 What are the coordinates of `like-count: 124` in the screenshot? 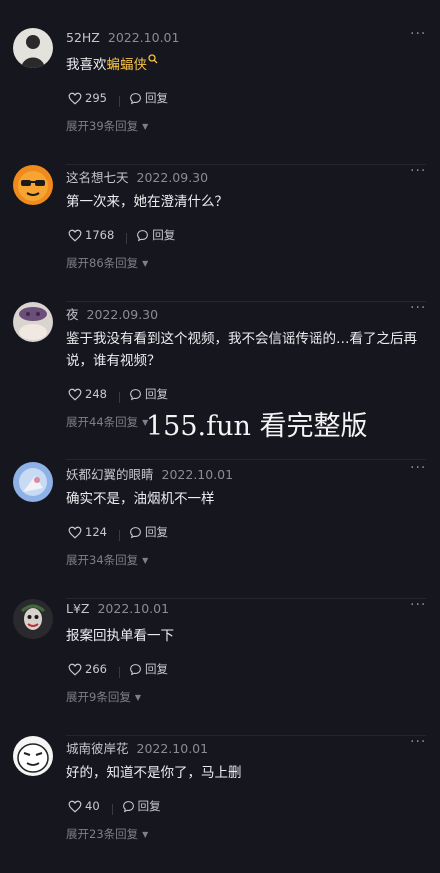 It's located at (96, 532).